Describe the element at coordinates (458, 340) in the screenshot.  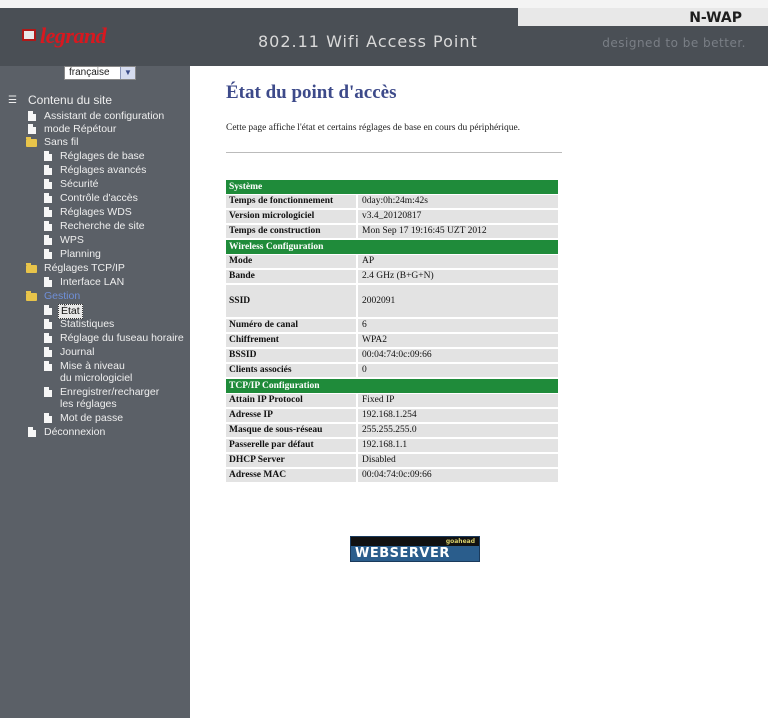
I see `row-value: WPA2` at that location.